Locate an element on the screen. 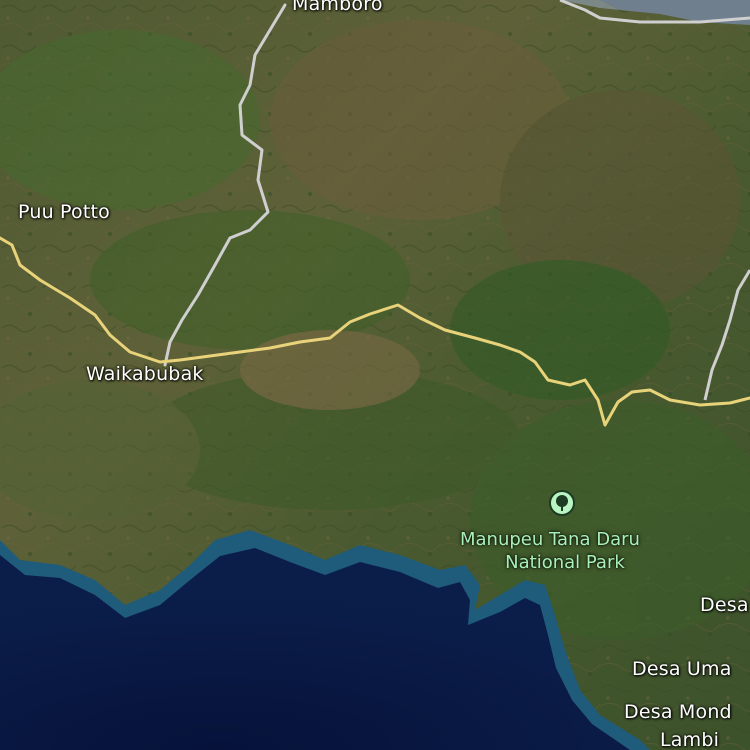 The height and width of the screenshot is (750, 750). place-label-desa: Desa is located at coordinates (724, 605).